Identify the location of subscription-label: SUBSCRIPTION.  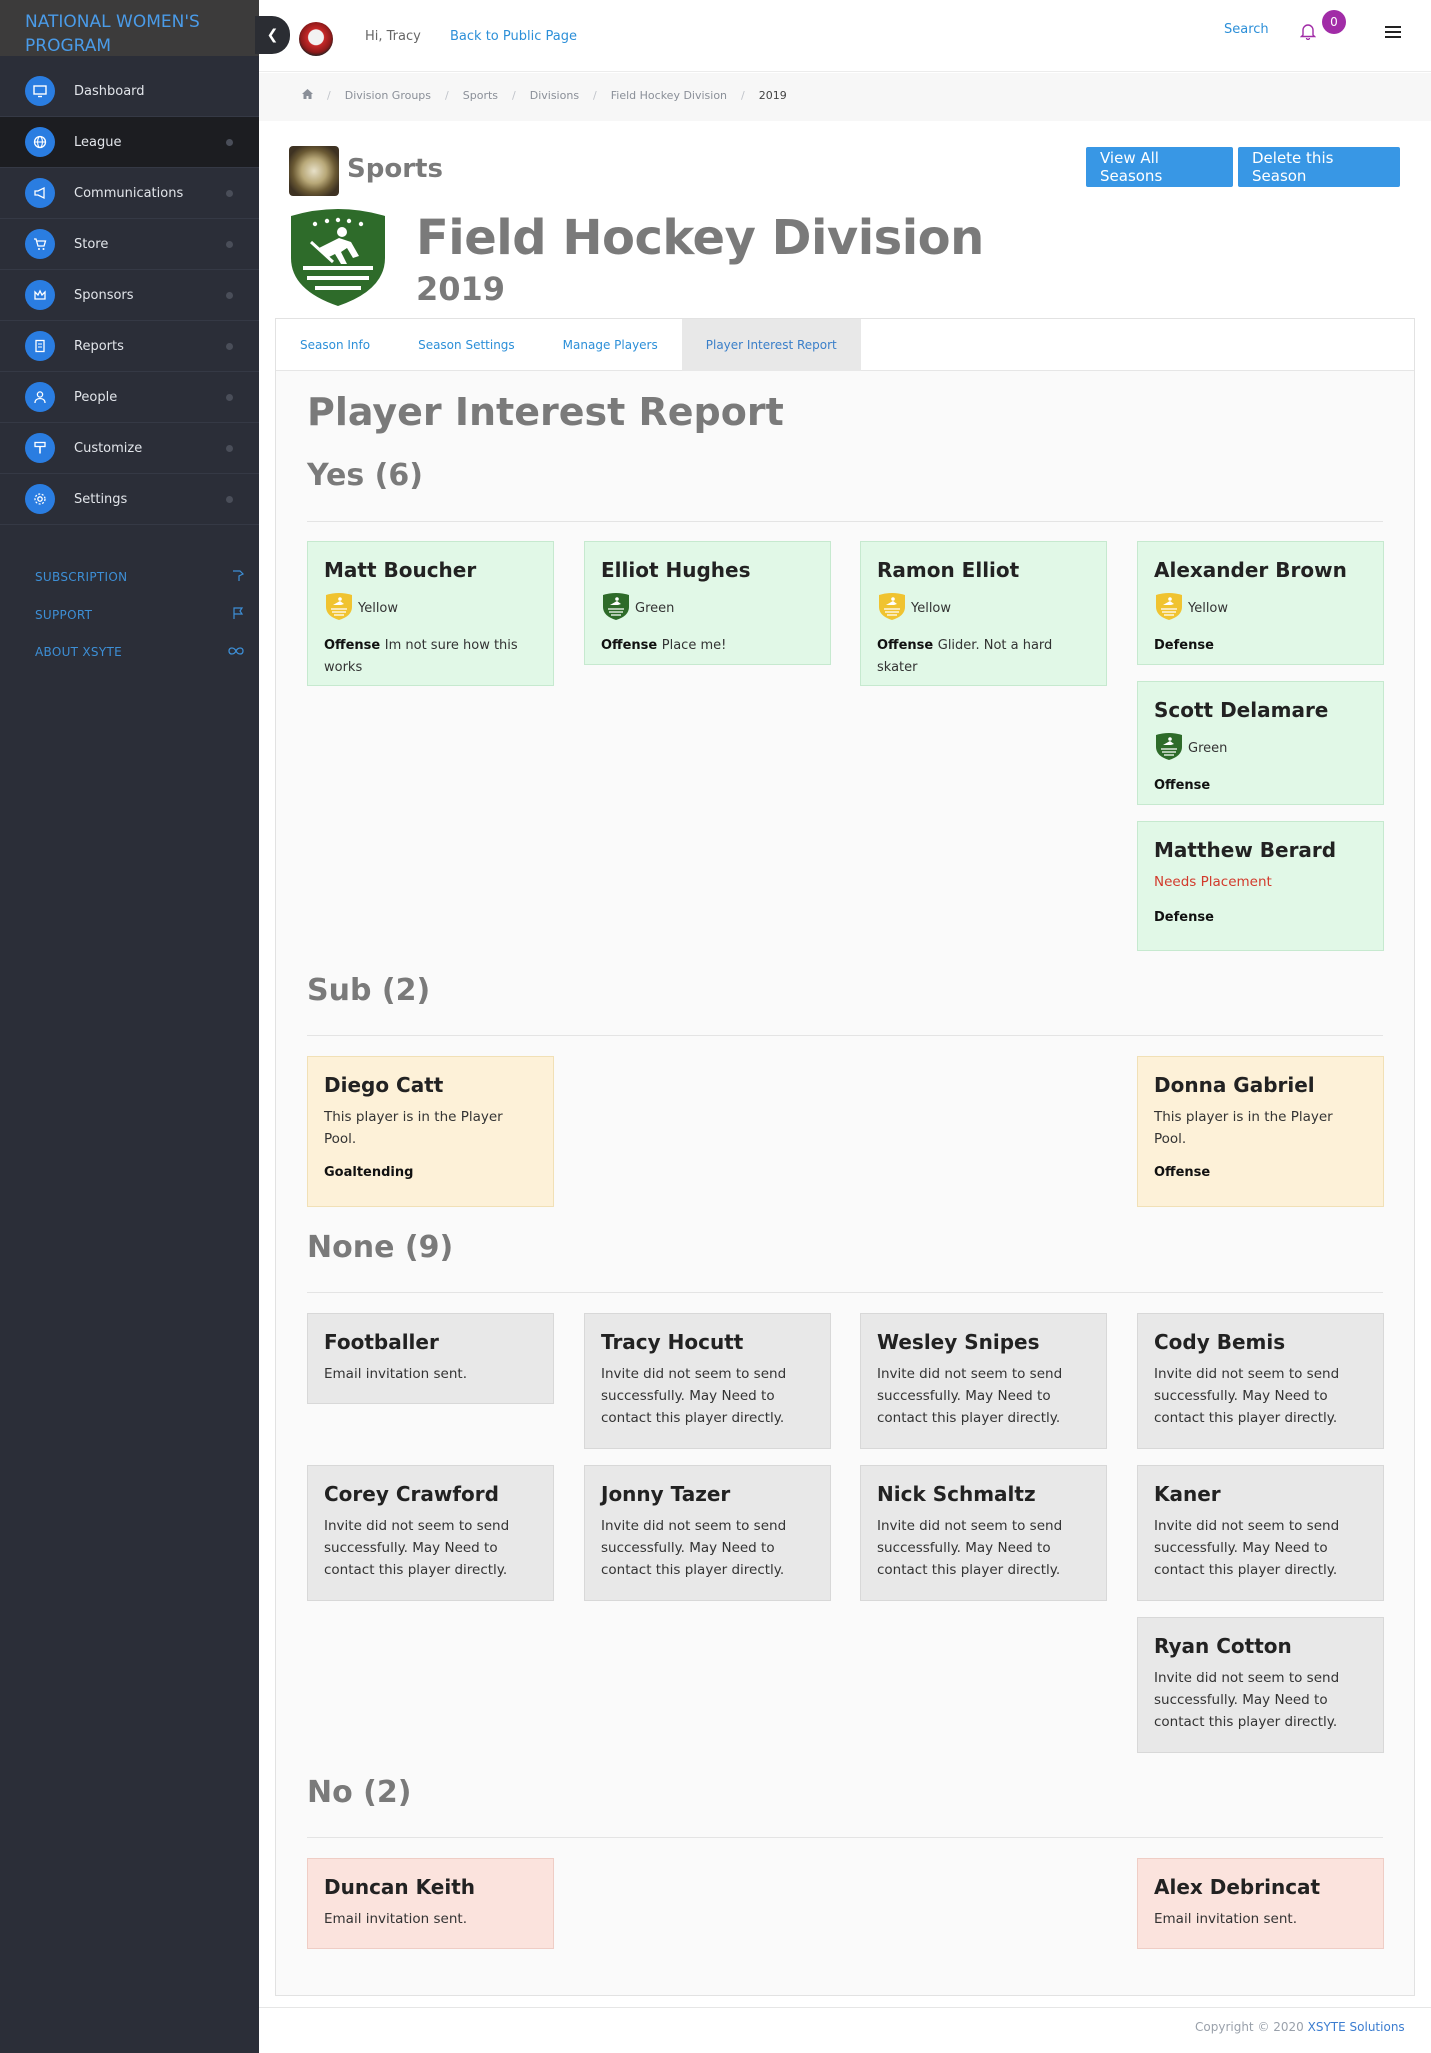
(81, 576).